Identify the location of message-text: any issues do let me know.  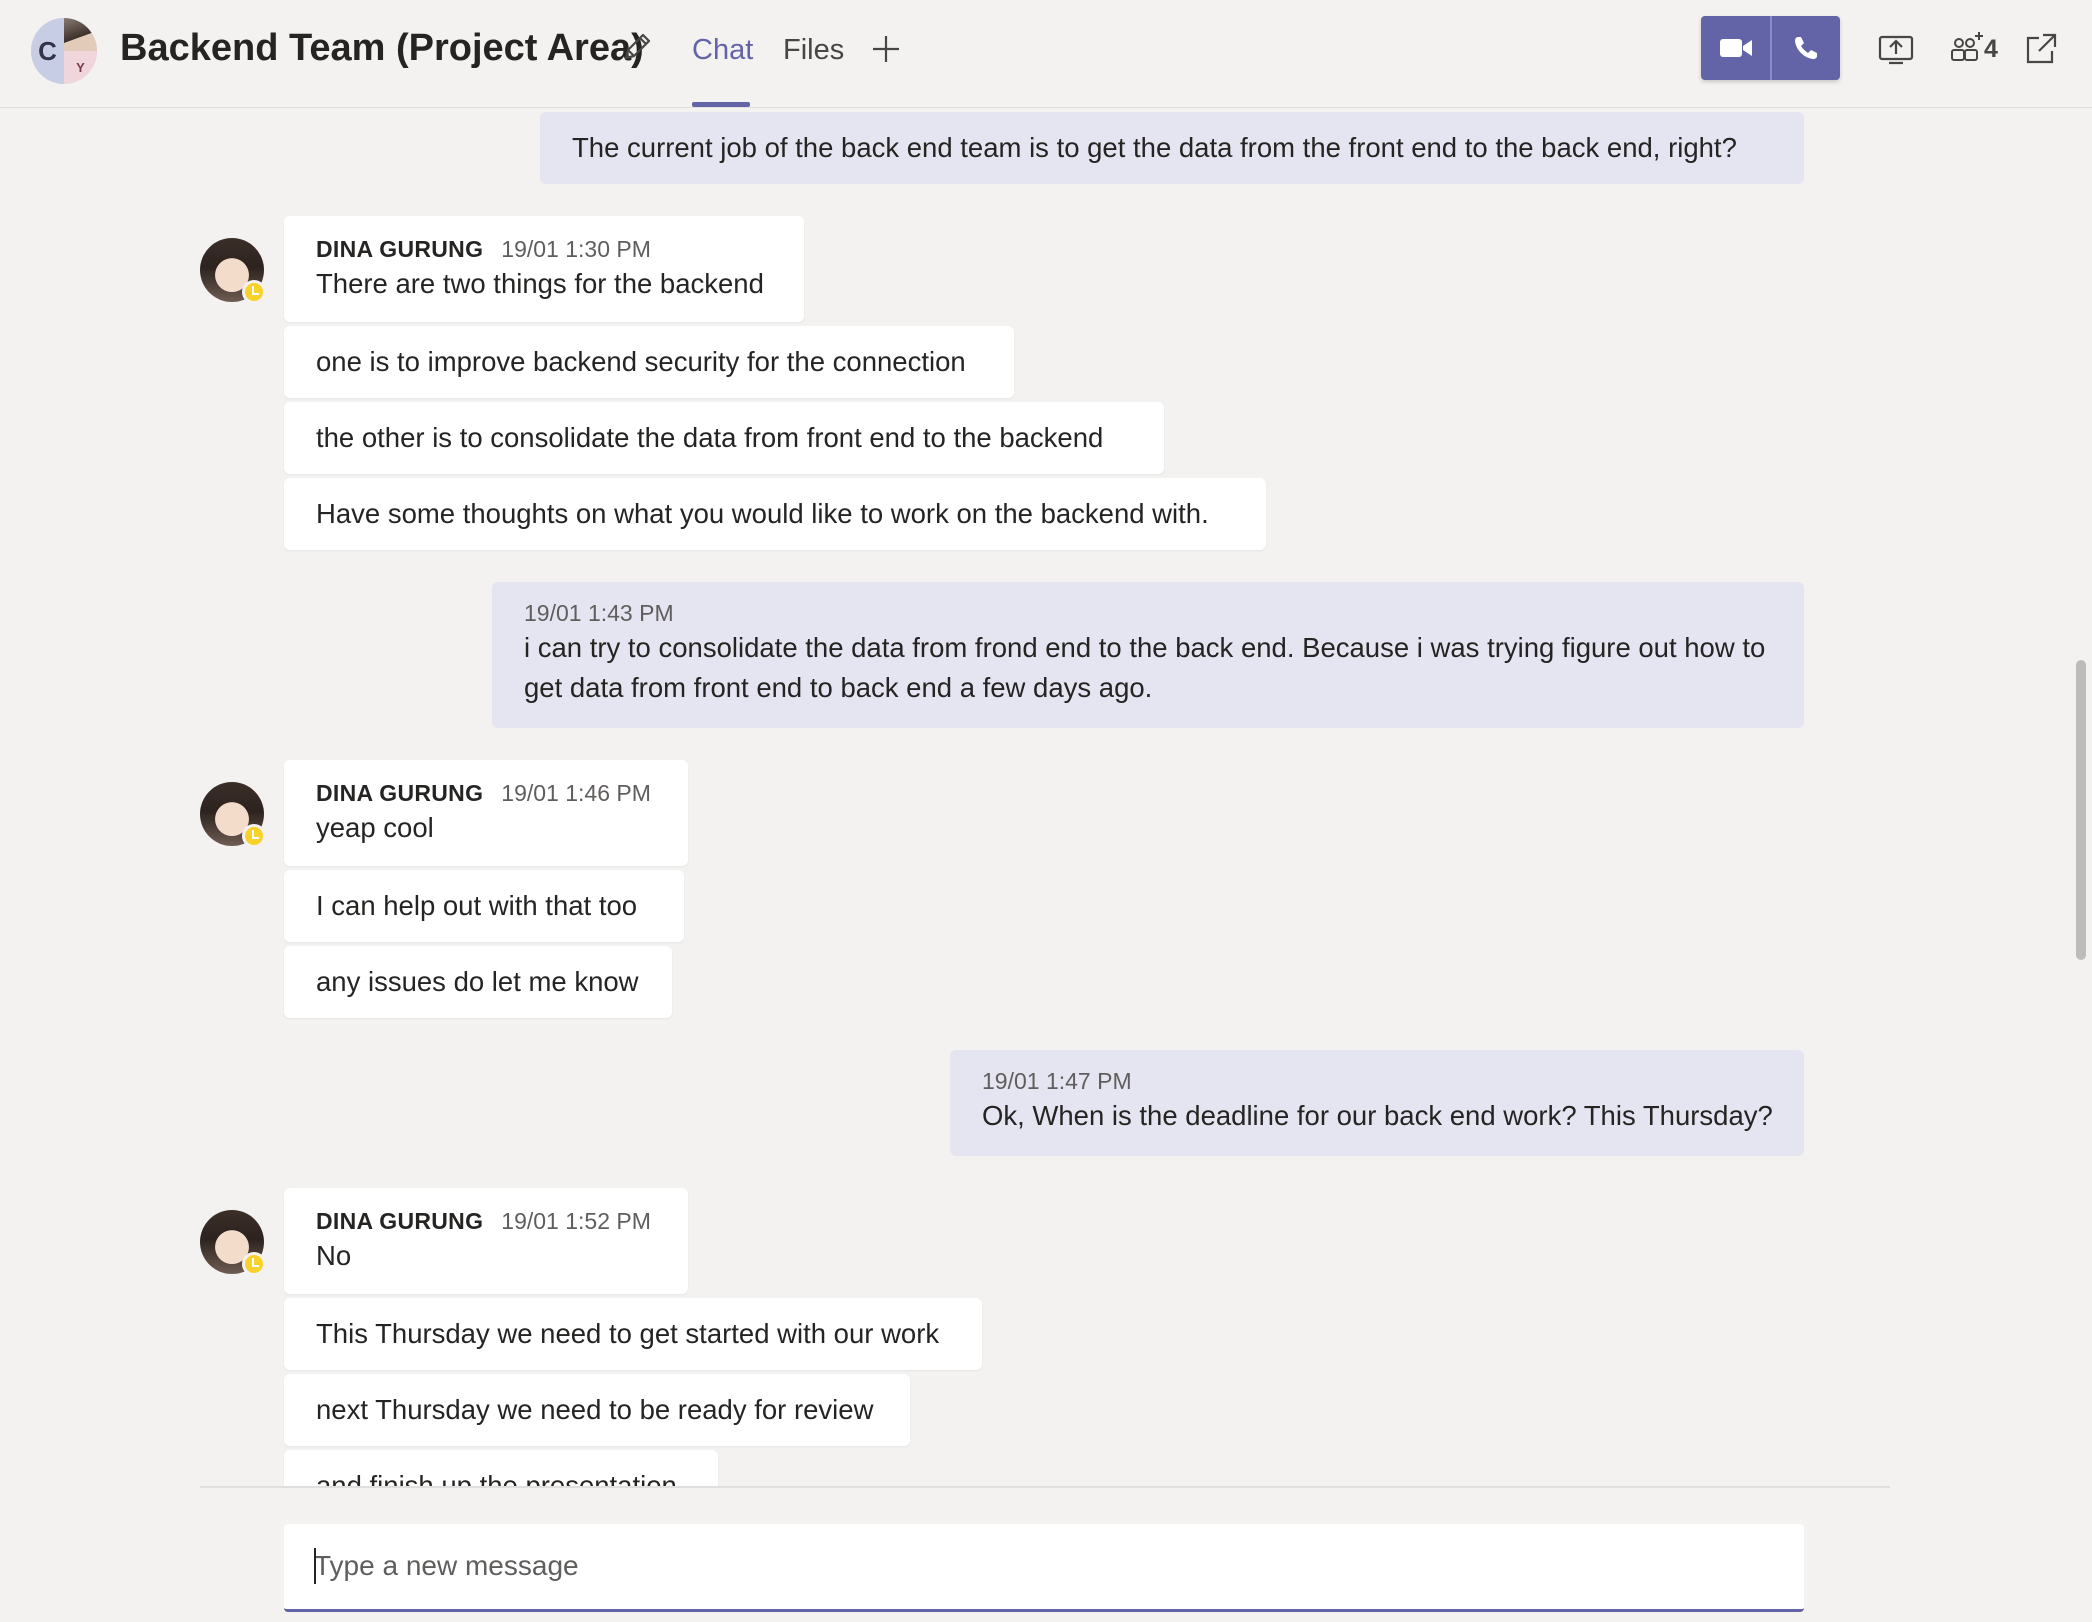
(477, 981).